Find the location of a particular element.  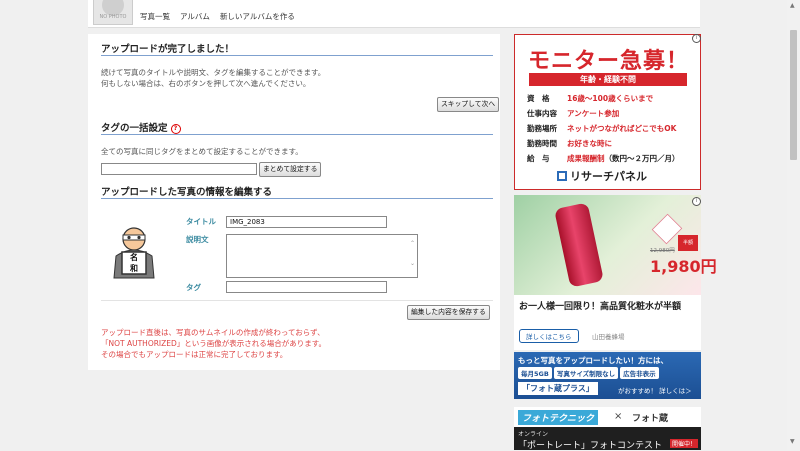

svg-text: 和 is located at coordinates (134, 268).